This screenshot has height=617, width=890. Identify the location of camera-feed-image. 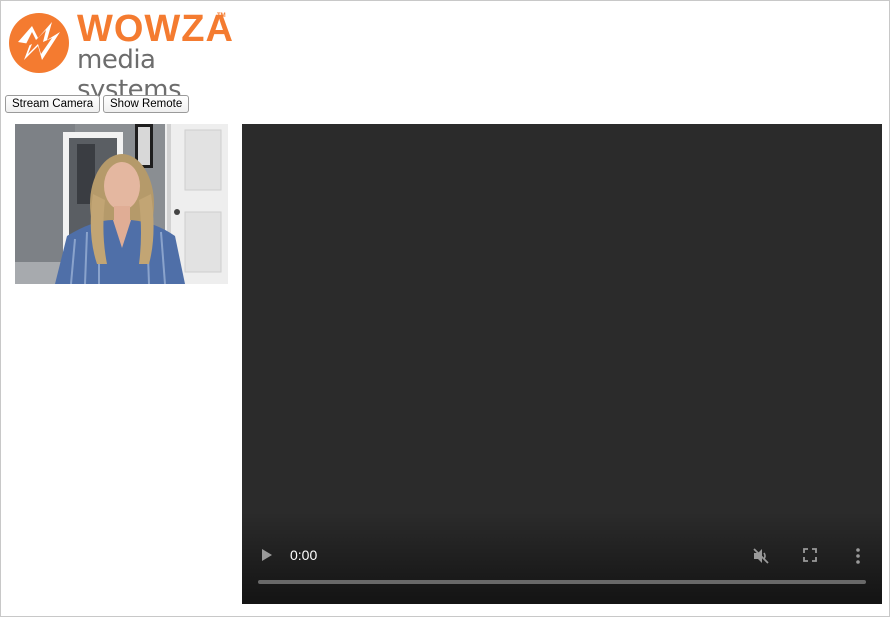
(121, 204).